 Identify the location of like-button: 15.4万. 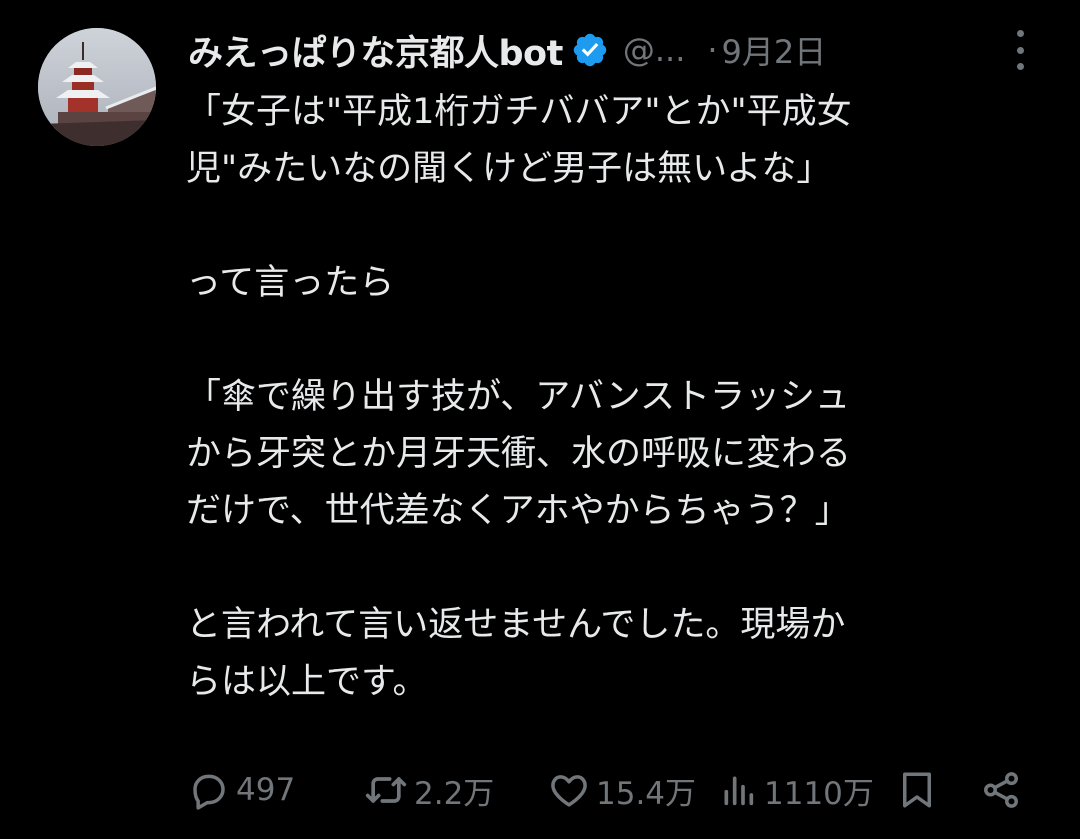
(622, 790).